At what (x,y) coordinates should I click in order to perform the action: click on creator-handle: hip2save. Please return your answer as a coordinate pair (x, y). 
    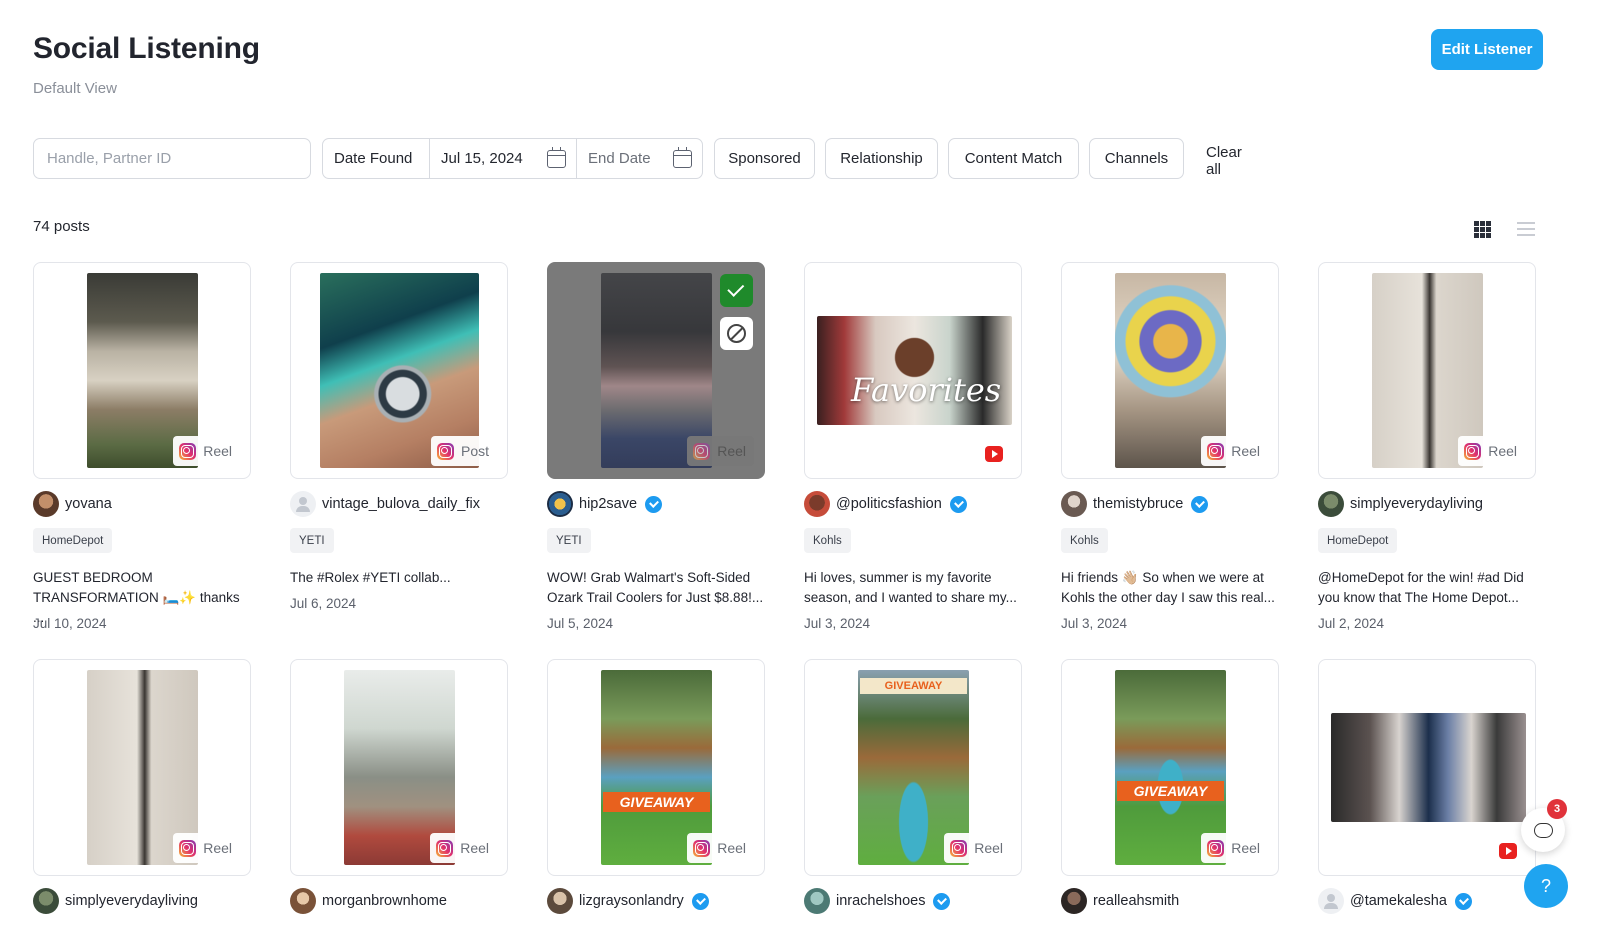
    Looking at the image, I should click on (605, 504).